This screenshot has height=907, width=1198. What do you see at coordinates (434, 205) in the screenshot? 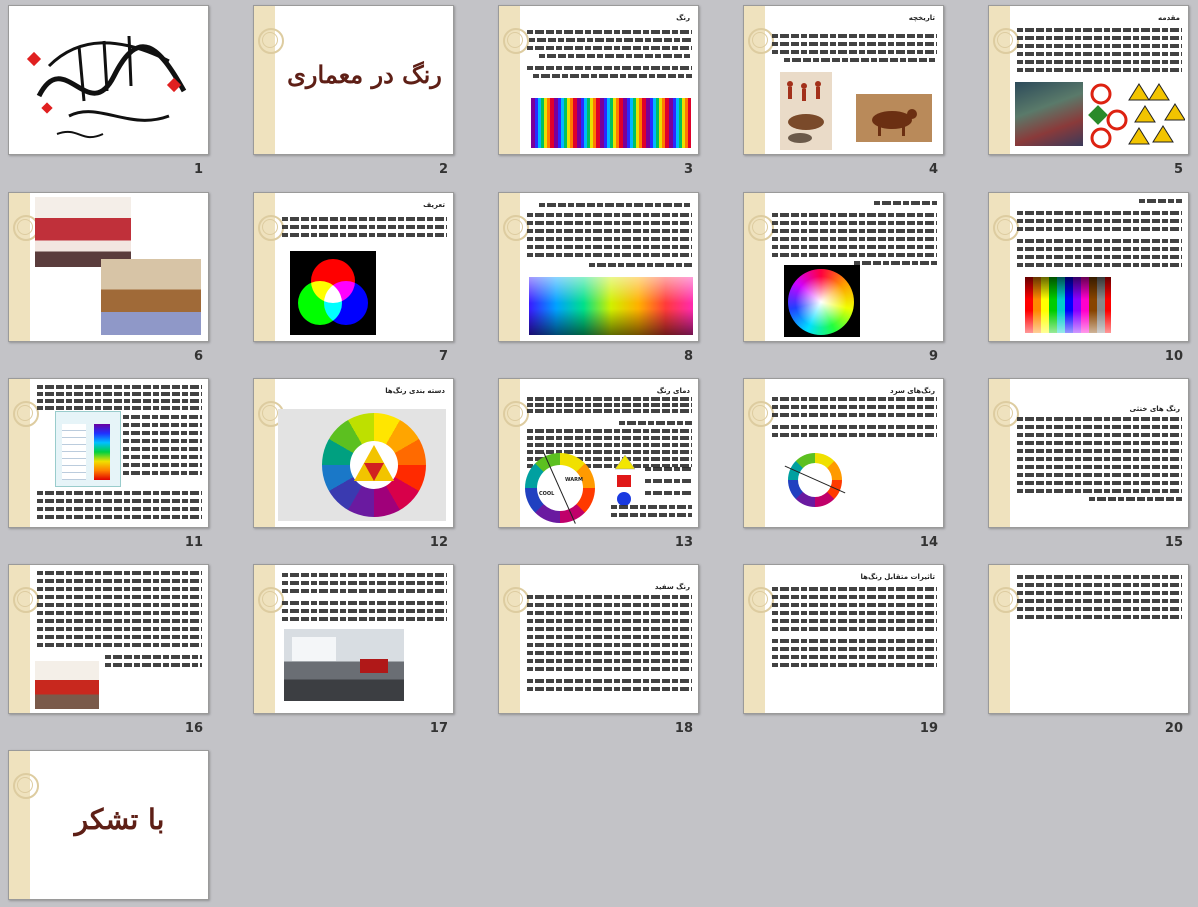
I see `slide-title: تعریف` at bounding box center [434, 205].